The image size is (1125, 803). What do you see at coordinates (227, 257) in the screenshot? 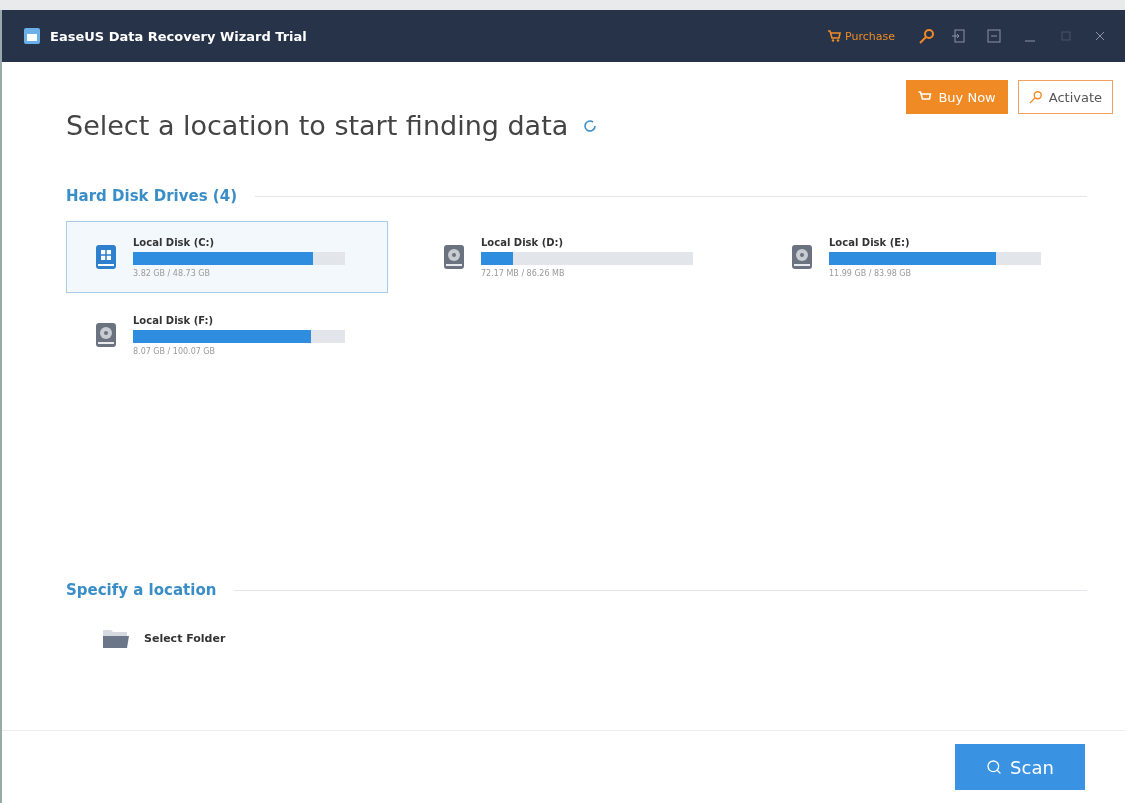
I see `drive-card: Local Disk (C:) 3.82 GB / 48.73 GB` at bounding box center [227, 257].